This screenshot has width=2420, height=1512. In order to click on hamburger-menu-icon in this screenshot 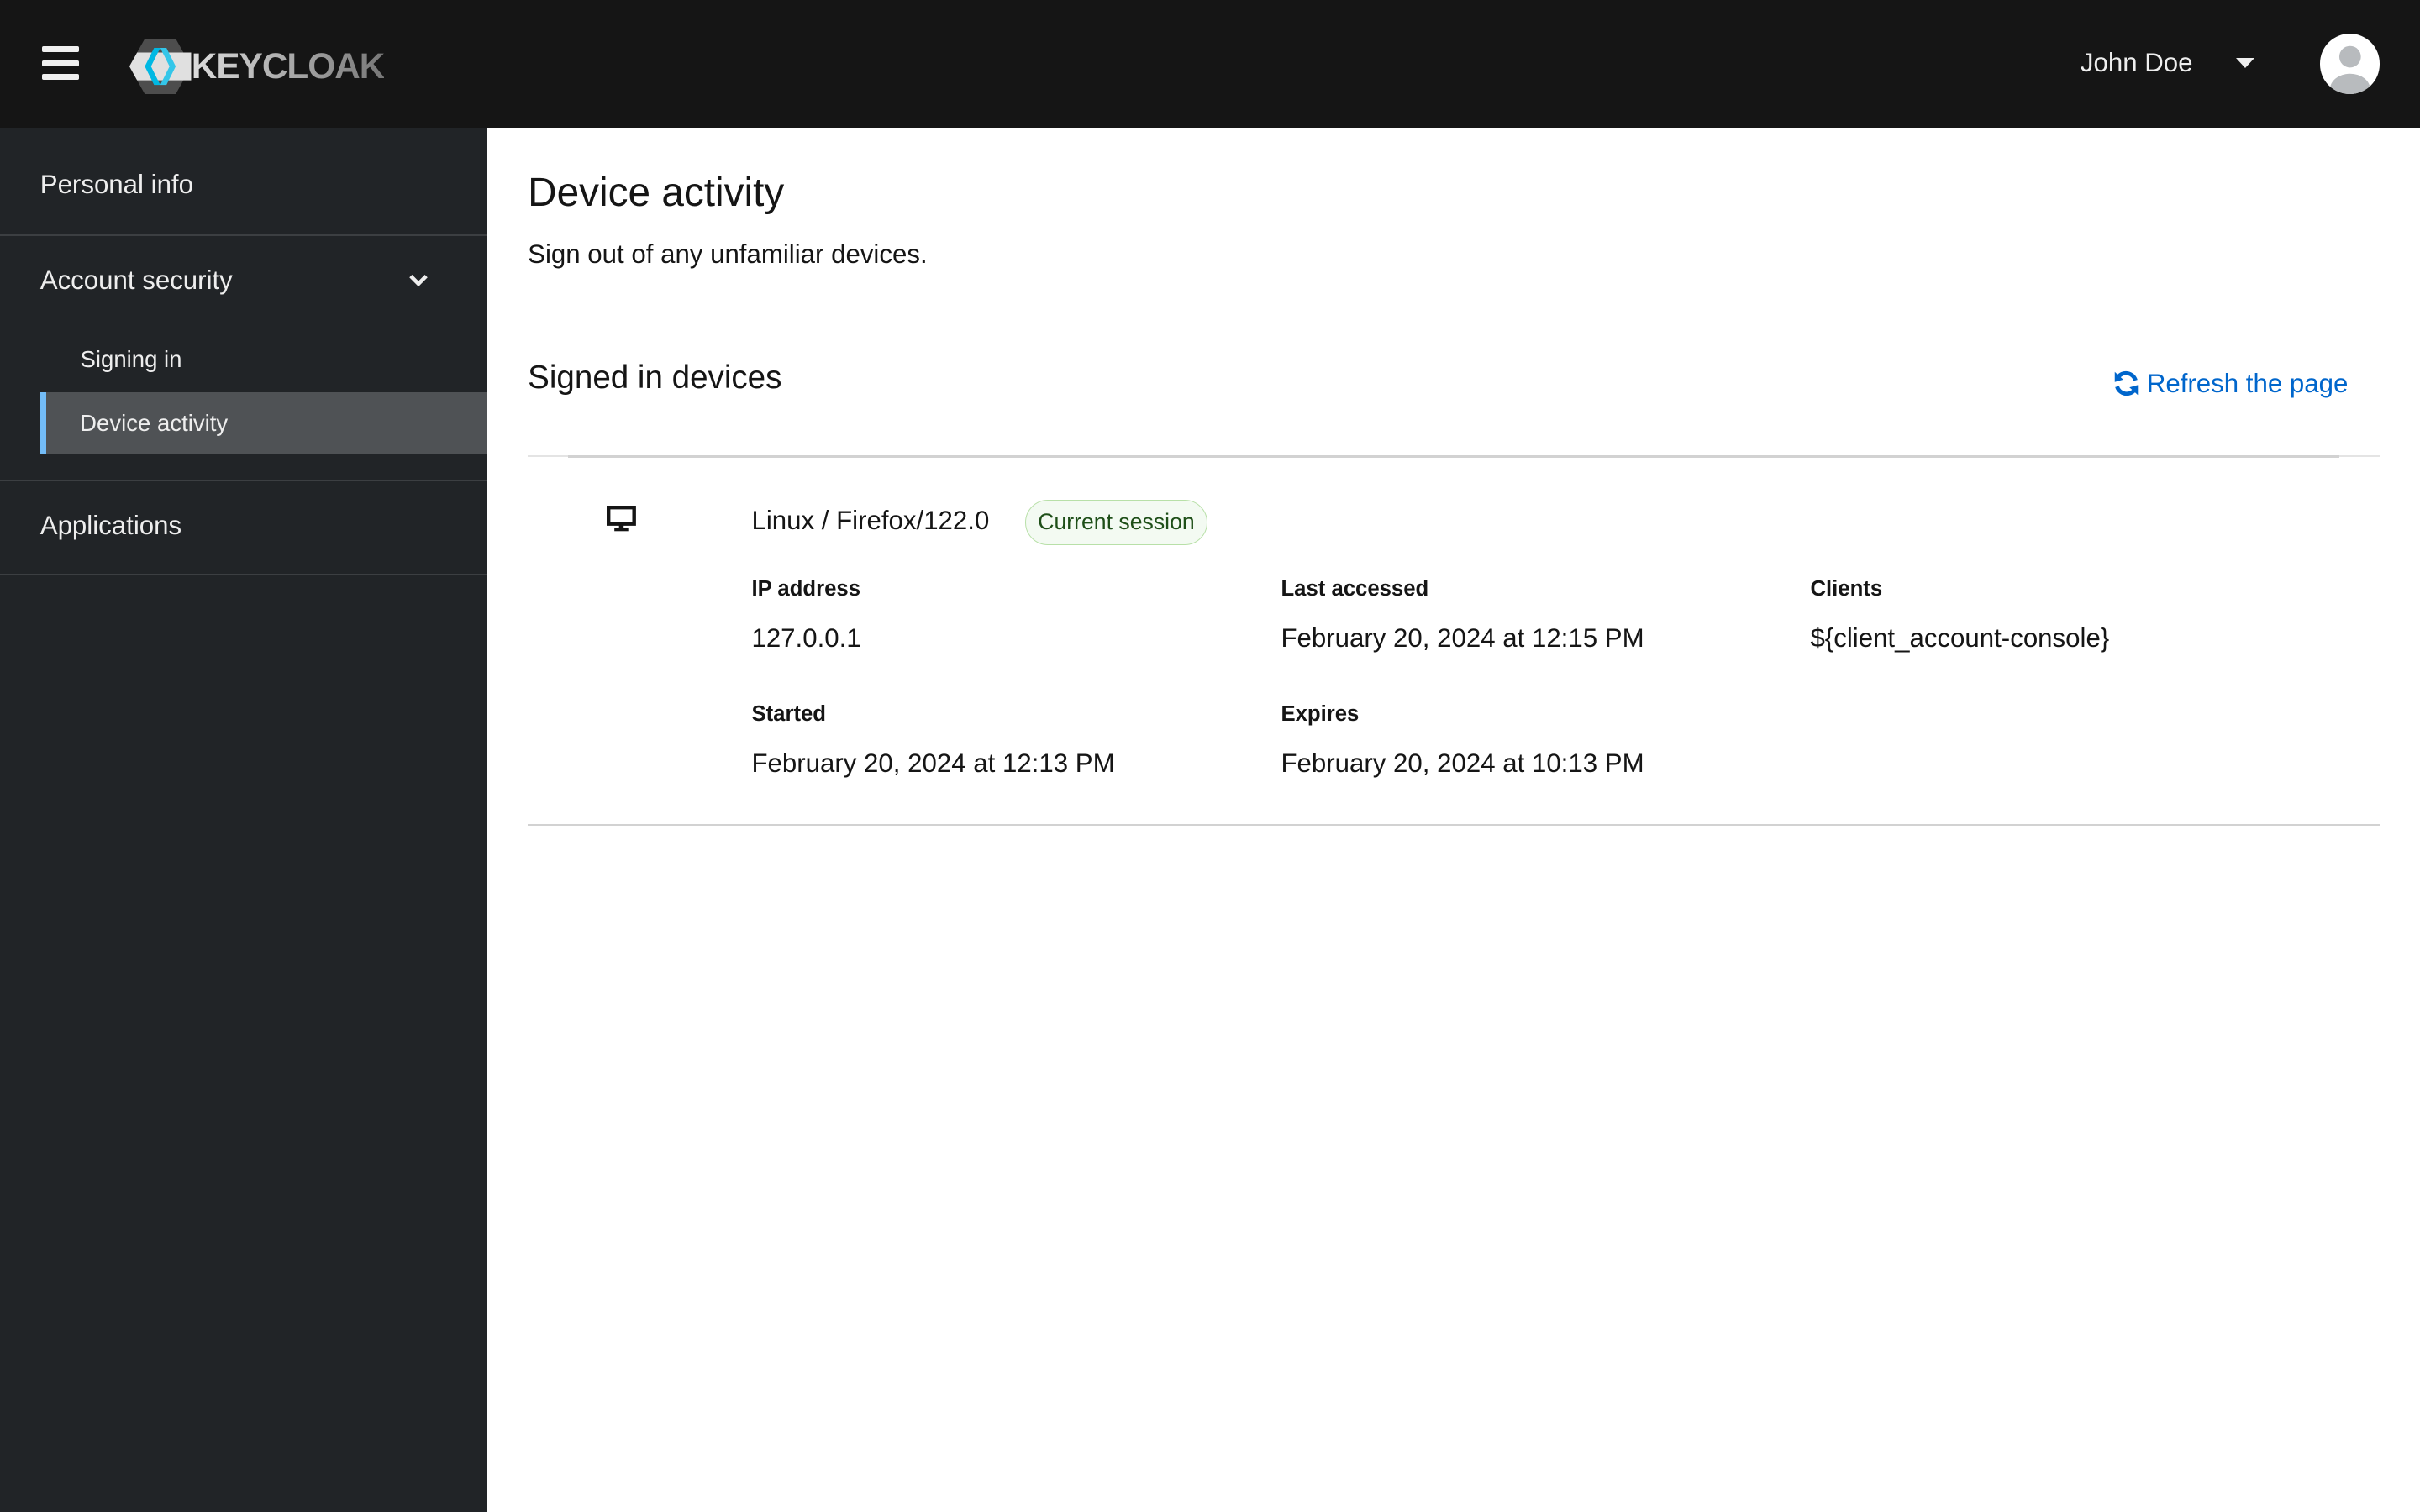, I will do `click(60, 63)`.